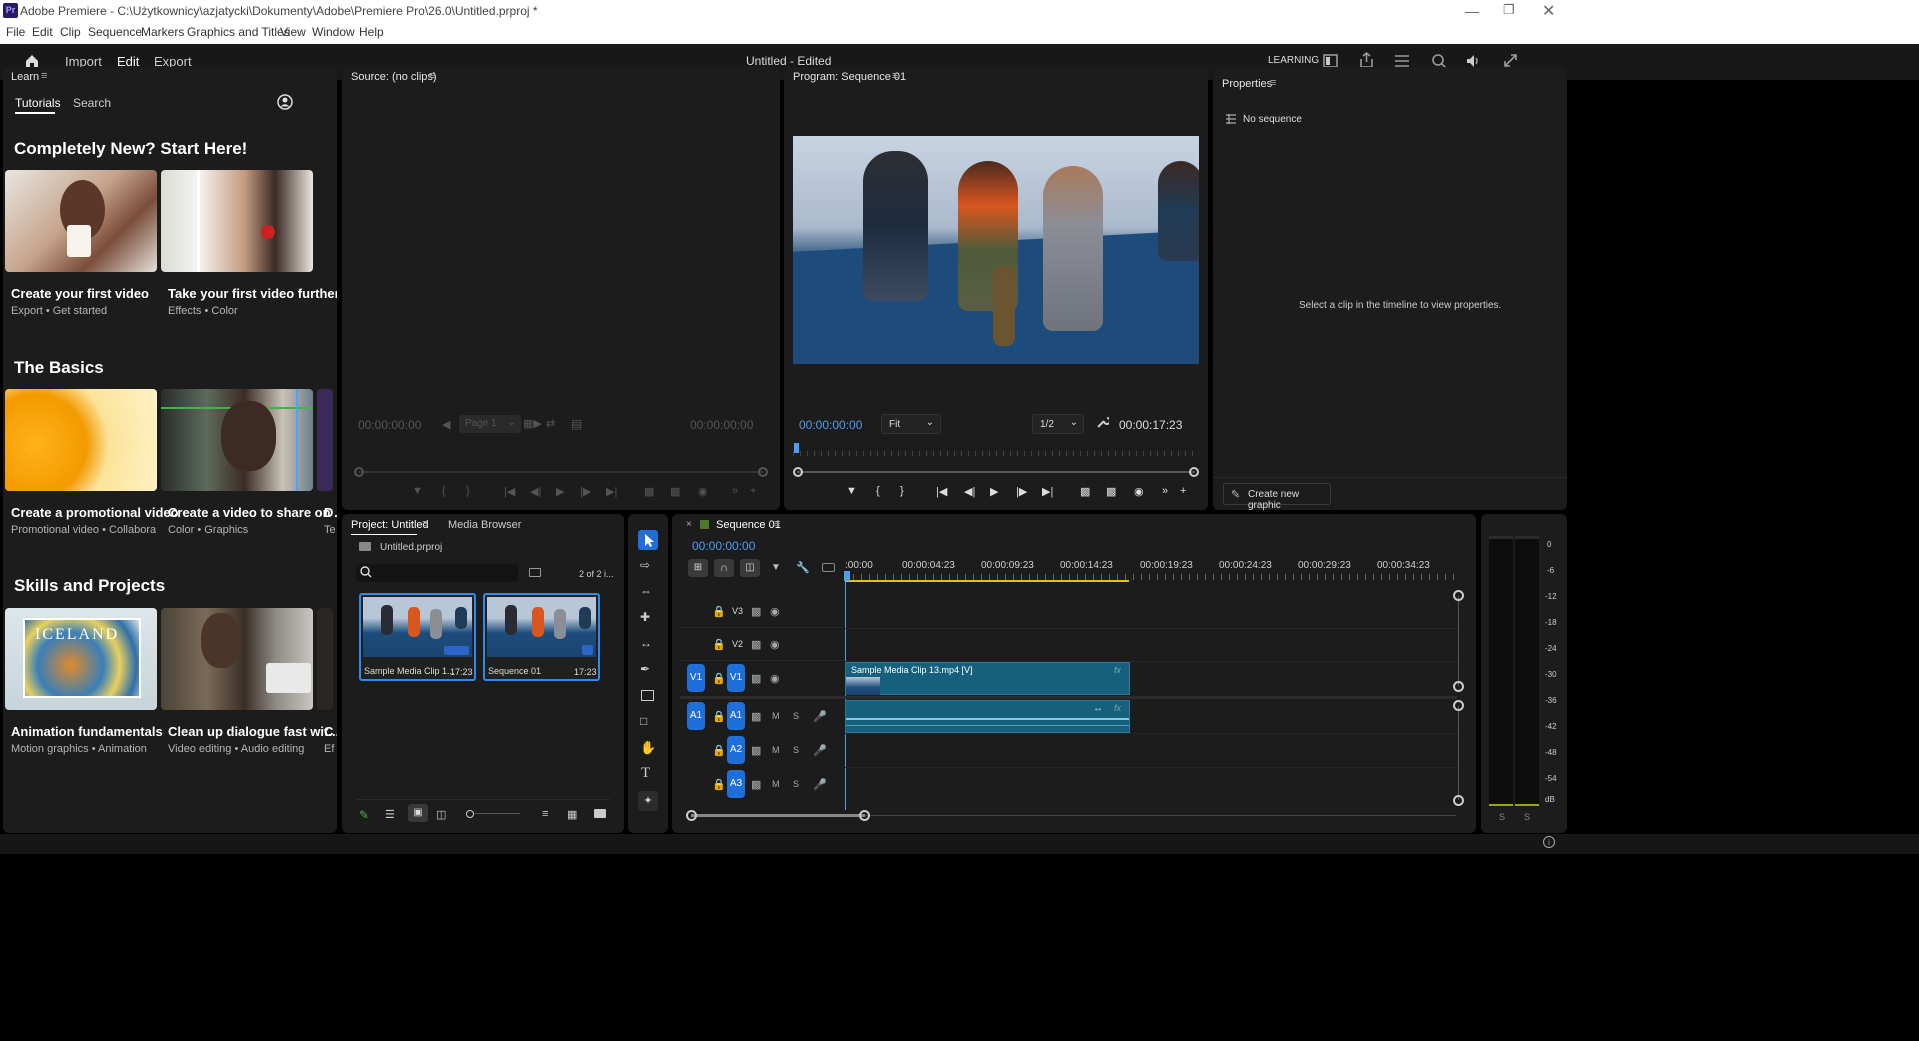 The image size is (1919, 1041). Describe the element at coordinates (996, 450) in the screenshot. I see `program-time-ruler` at that location.